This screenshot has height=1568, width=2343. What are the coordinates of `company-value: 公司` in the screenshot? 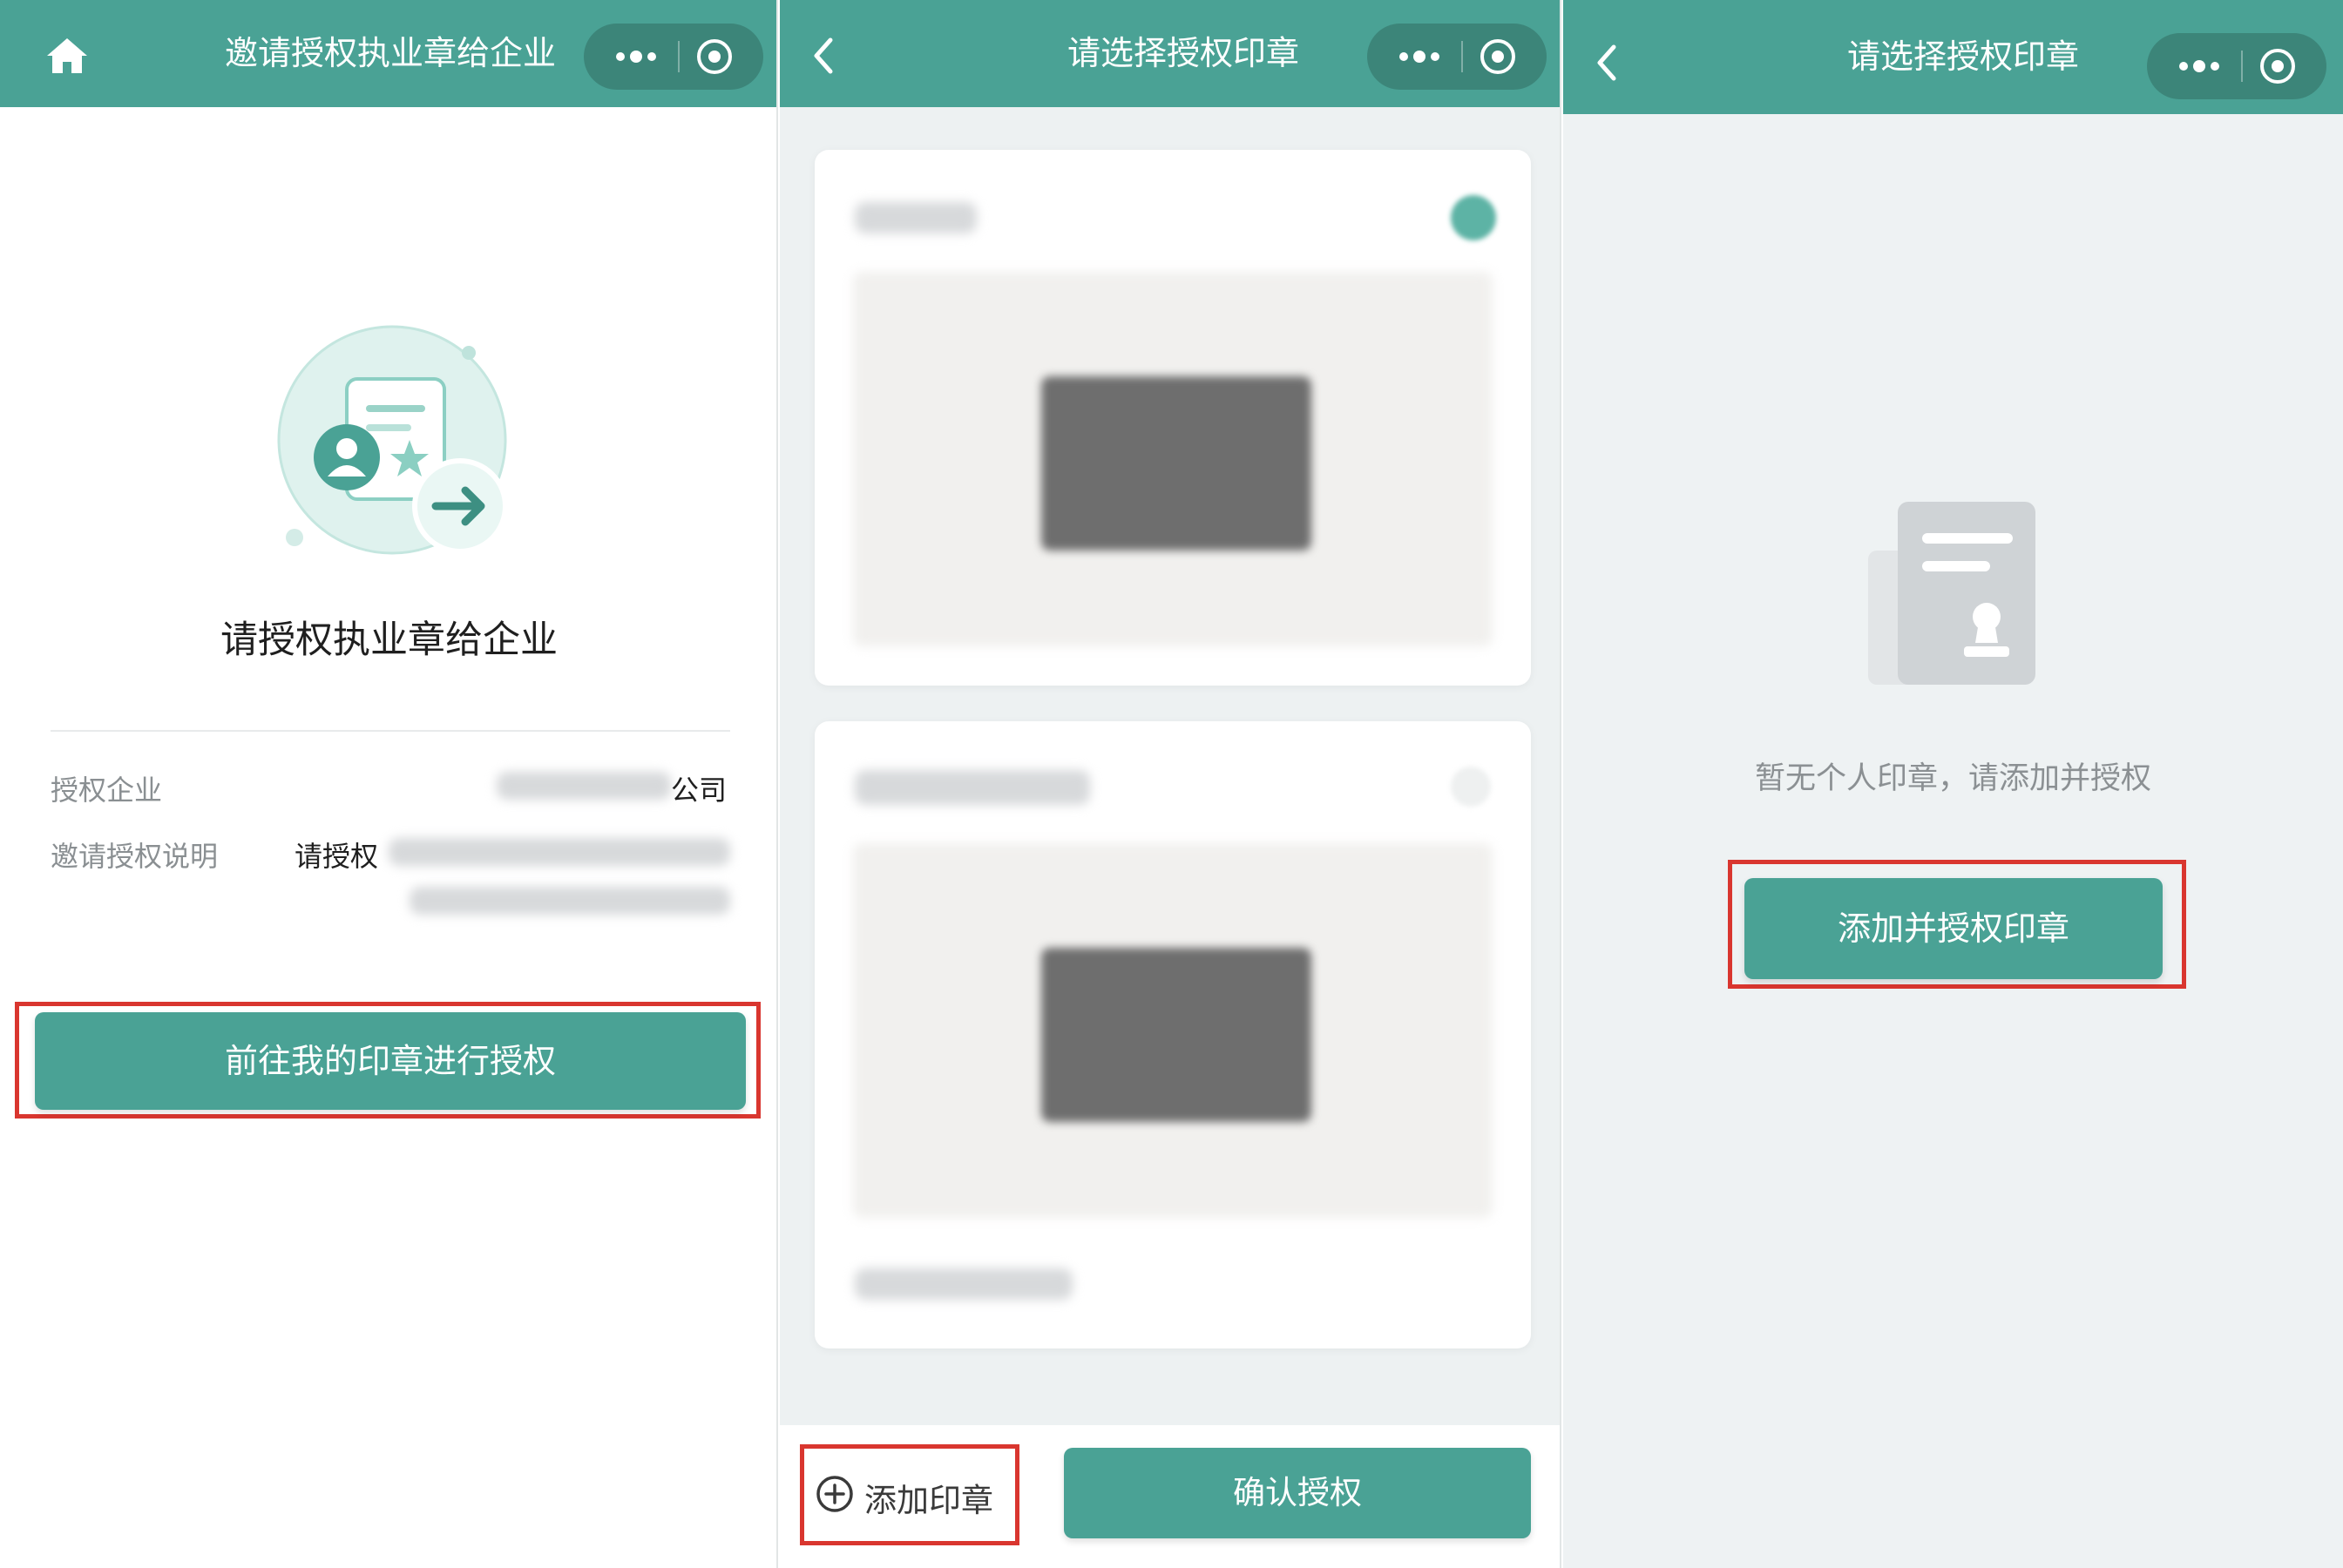 It's located at (699, 790).